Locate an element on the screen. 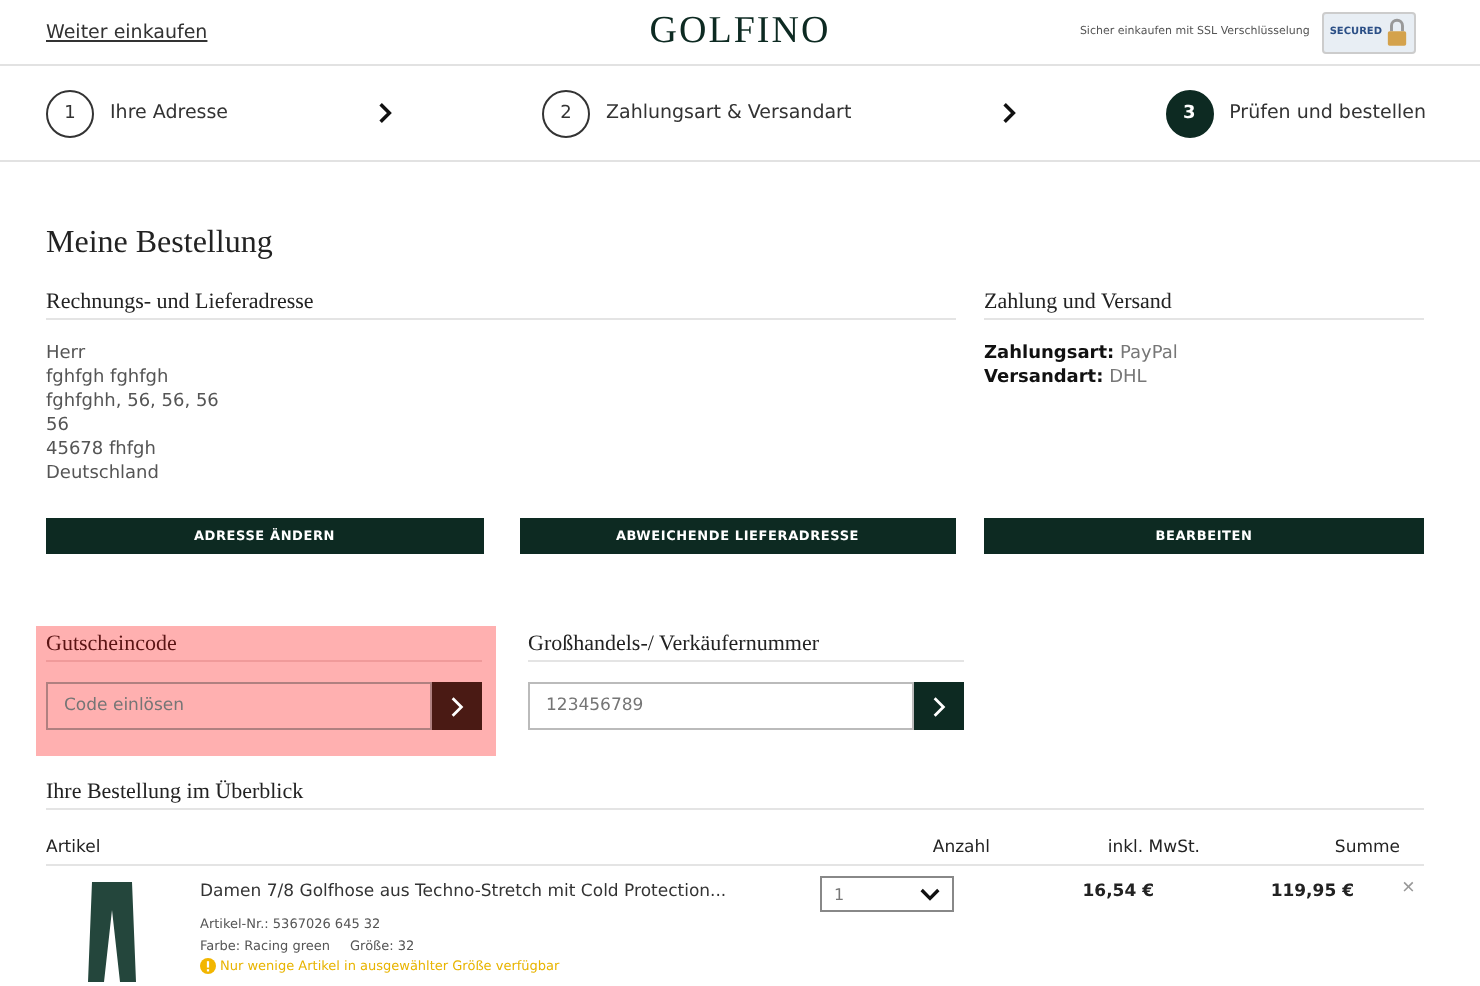 This screenshot has height=986, width=1480. quantity-dropdown: 1 is located at coordinates (887, 894).